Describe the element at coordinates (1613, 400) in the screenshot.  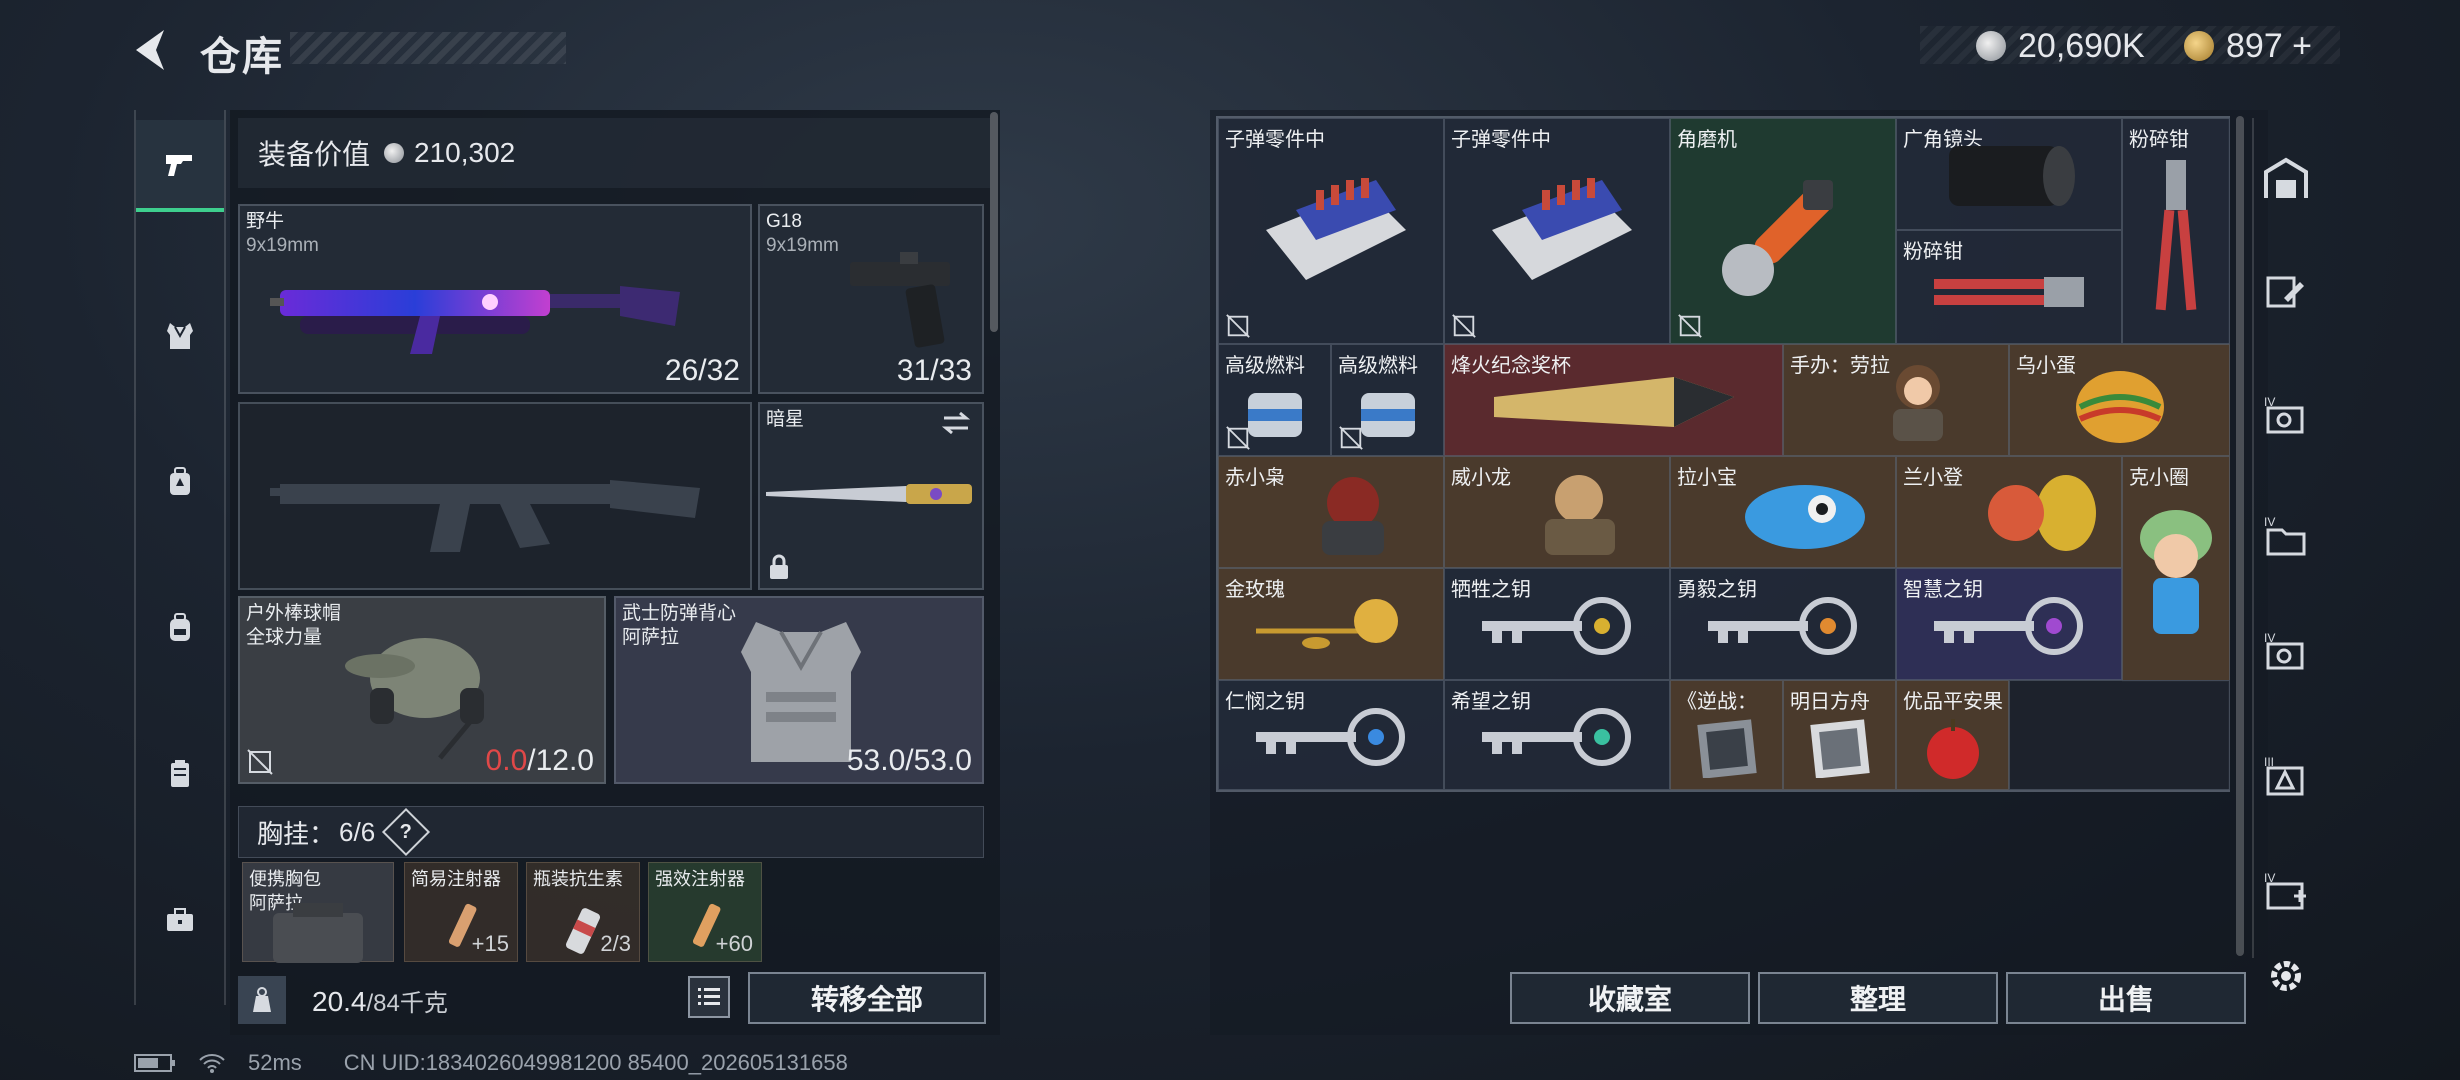
I see `stash-item: 烽火纪念奖杯` at that location.